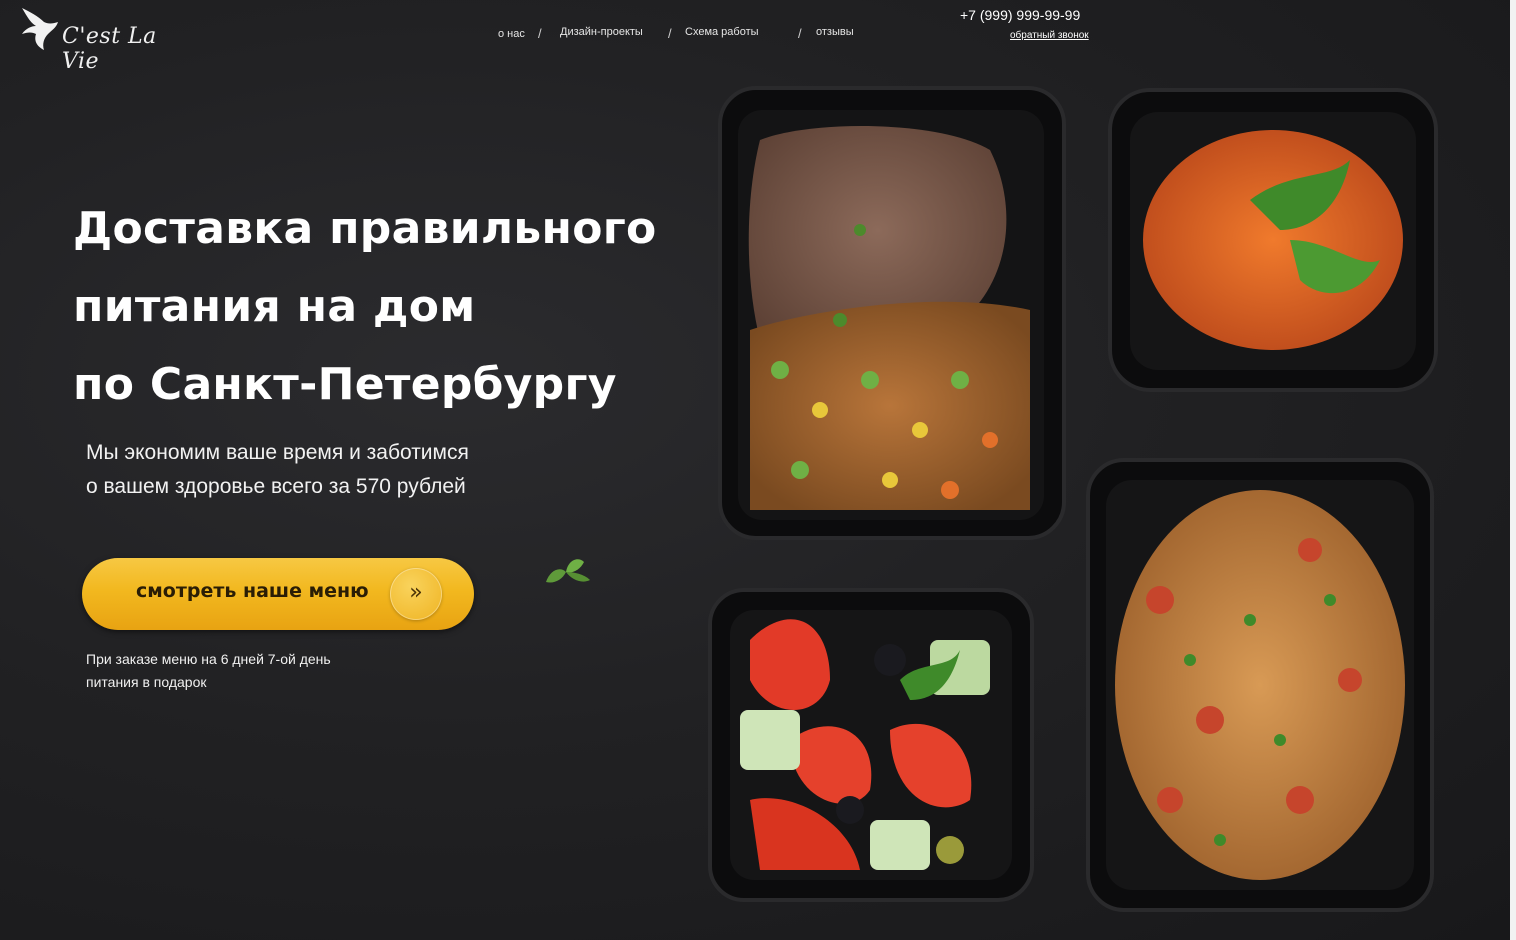  What do you see at coordinates (277, 452) in the screenshot?
I see `hero-subtitle-line: Мы экономим ваше время и заботимся` at bounding box center [277, 452].